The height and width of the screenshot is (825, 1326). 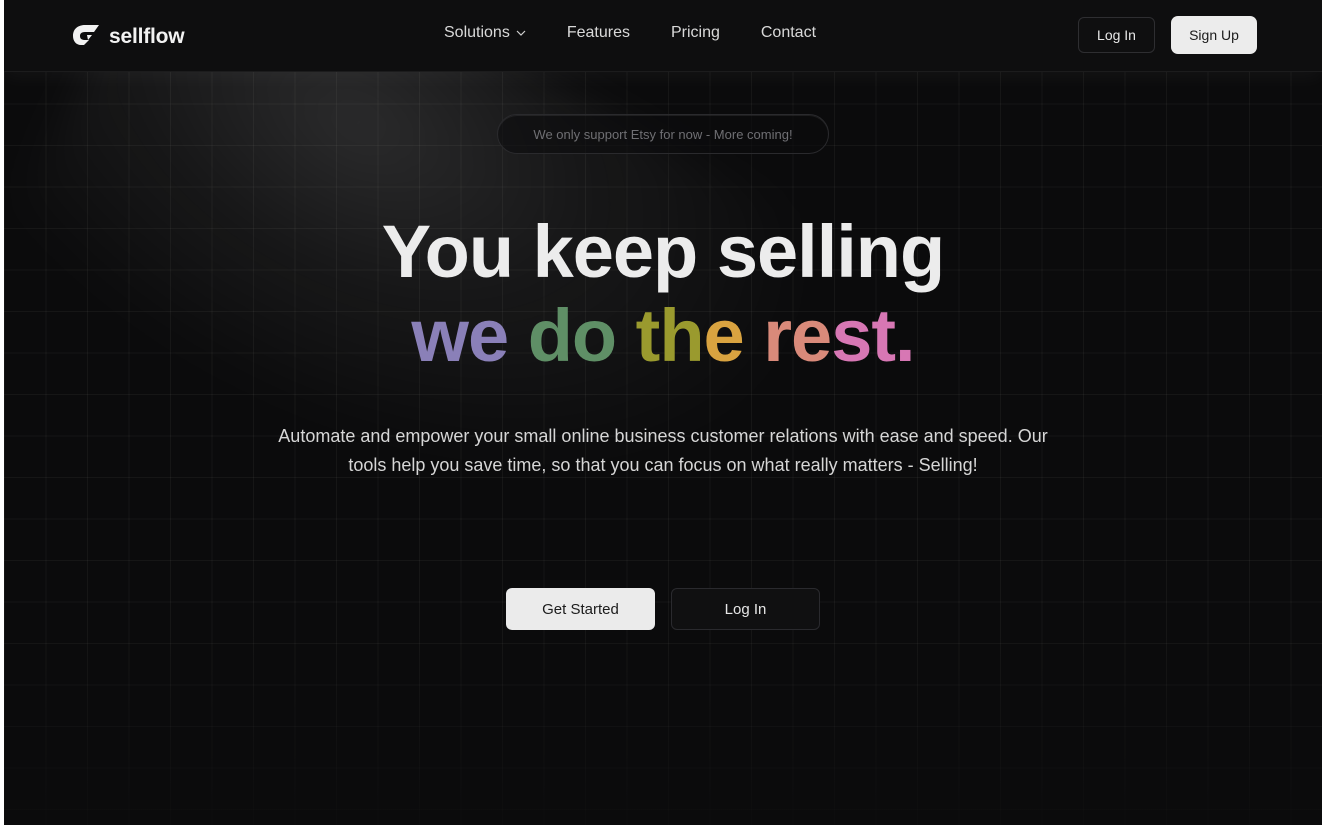 I want to click on sellflow-logo-icon, so click(x=86, y=36).